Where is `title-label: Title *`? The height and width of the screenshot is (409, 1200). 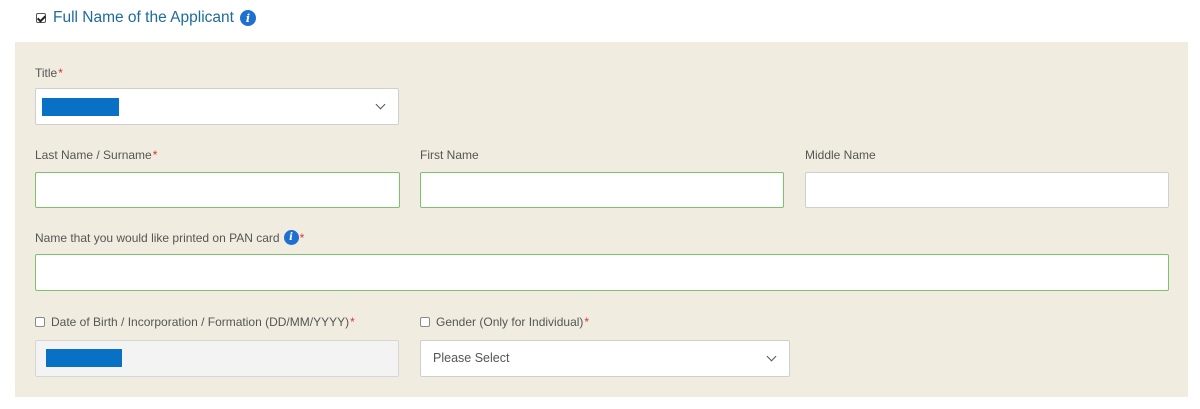
title-label: Title * is located at coordinates (49, 73).